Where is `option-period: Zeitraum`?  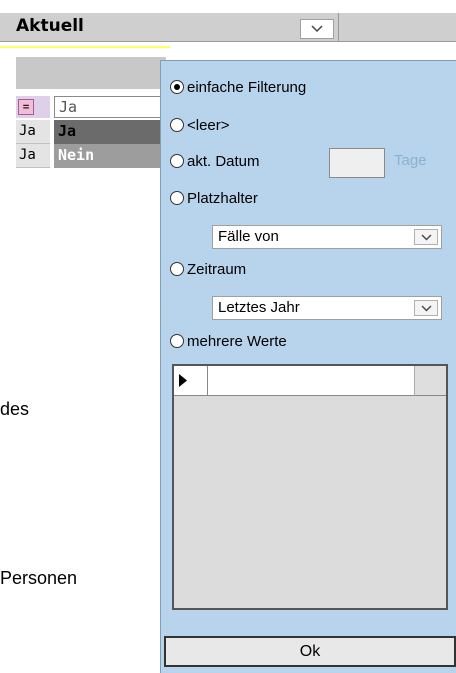 option-period: Zeitraum is located at coordinates (208, 269).